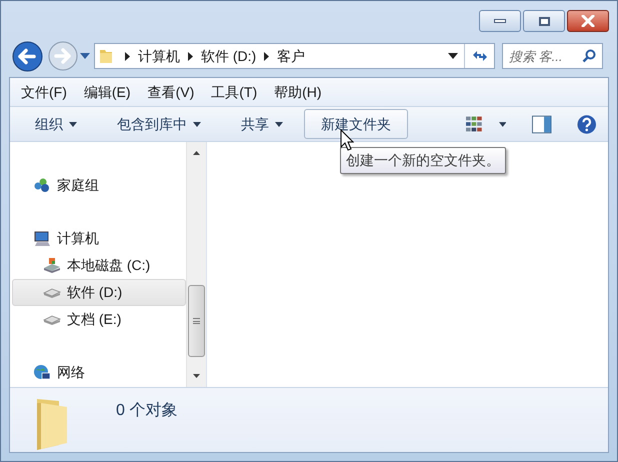 This screenshot has height=462, width=618. I want to click on close-icon, so click(588, 21).